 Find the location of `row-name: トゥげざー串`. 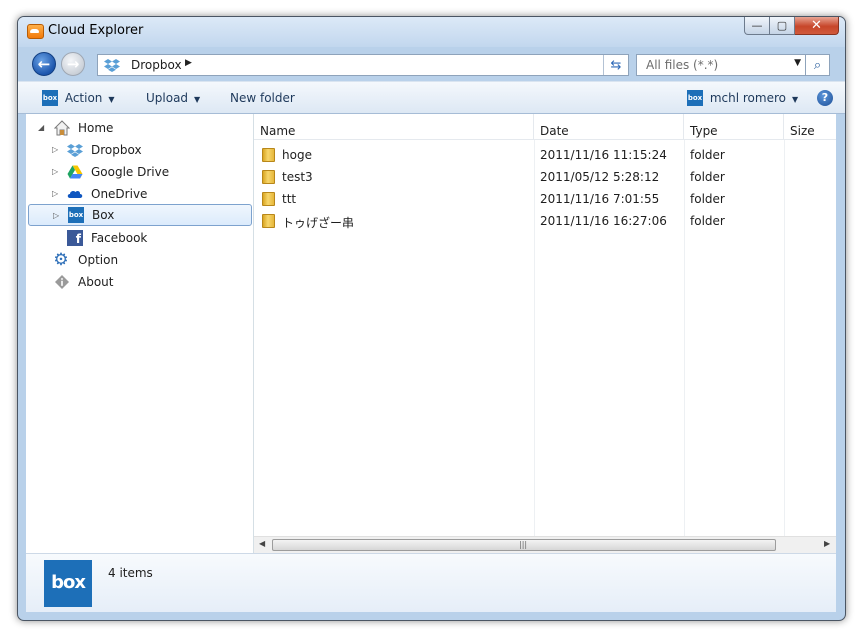

row-name: トゥげざー串 is located at coordinates (318, 223).